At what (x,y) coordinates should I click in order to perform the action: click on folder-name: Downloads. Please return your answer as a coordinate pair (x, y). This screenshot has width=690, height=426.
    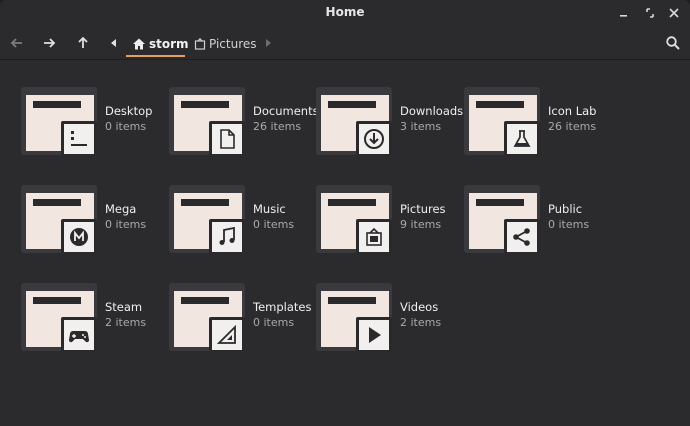
    Looking at the image, I should click on (432, 111).